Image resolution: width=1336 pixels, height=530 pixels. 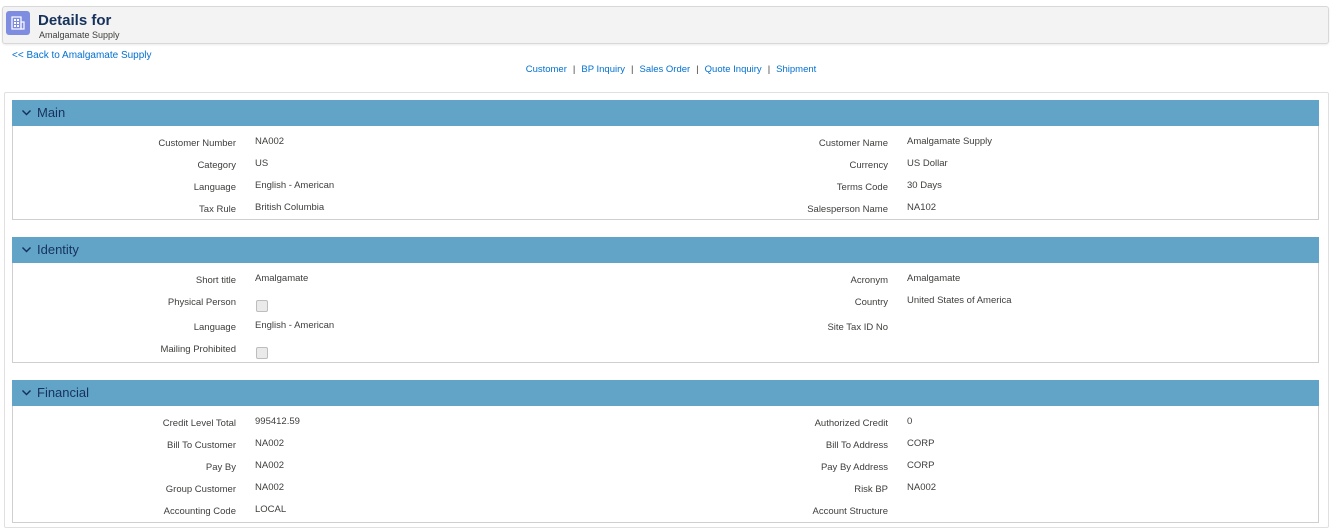 I want to click on page-subtitle: Amalgamate Supply, so click(x=79, y=35).